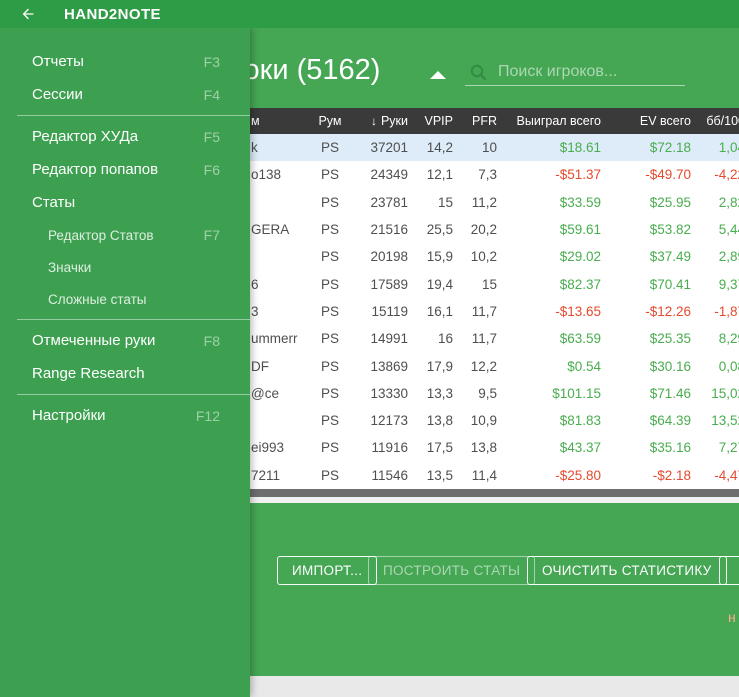 Image resolution: width=739 pixels, height=697 pixels. Describe the element at coordinates (445, 339) in the screenshot. I see `vpip-cell: 16` at that location.